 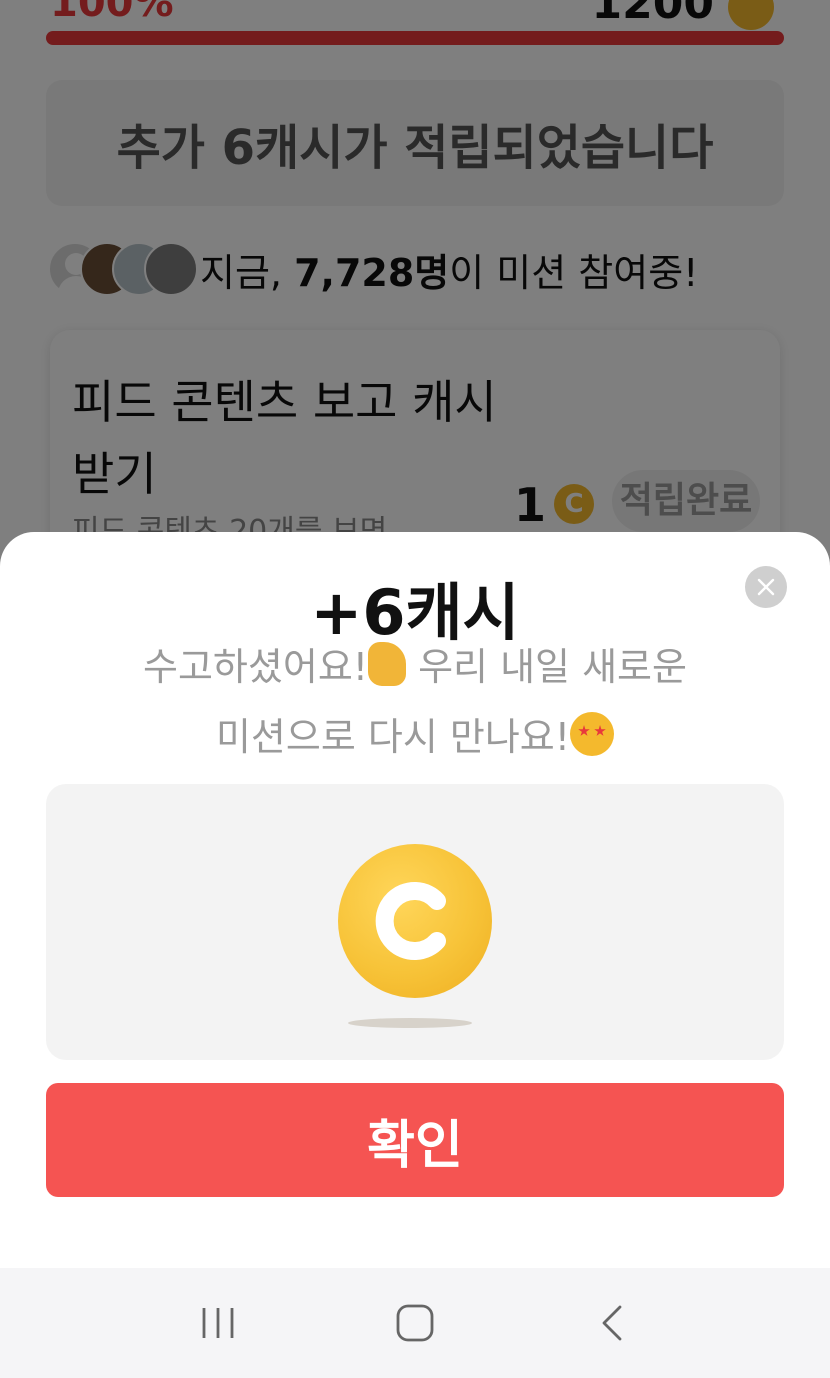 I want to click on recents-icon, so click(x=218, y=1323).